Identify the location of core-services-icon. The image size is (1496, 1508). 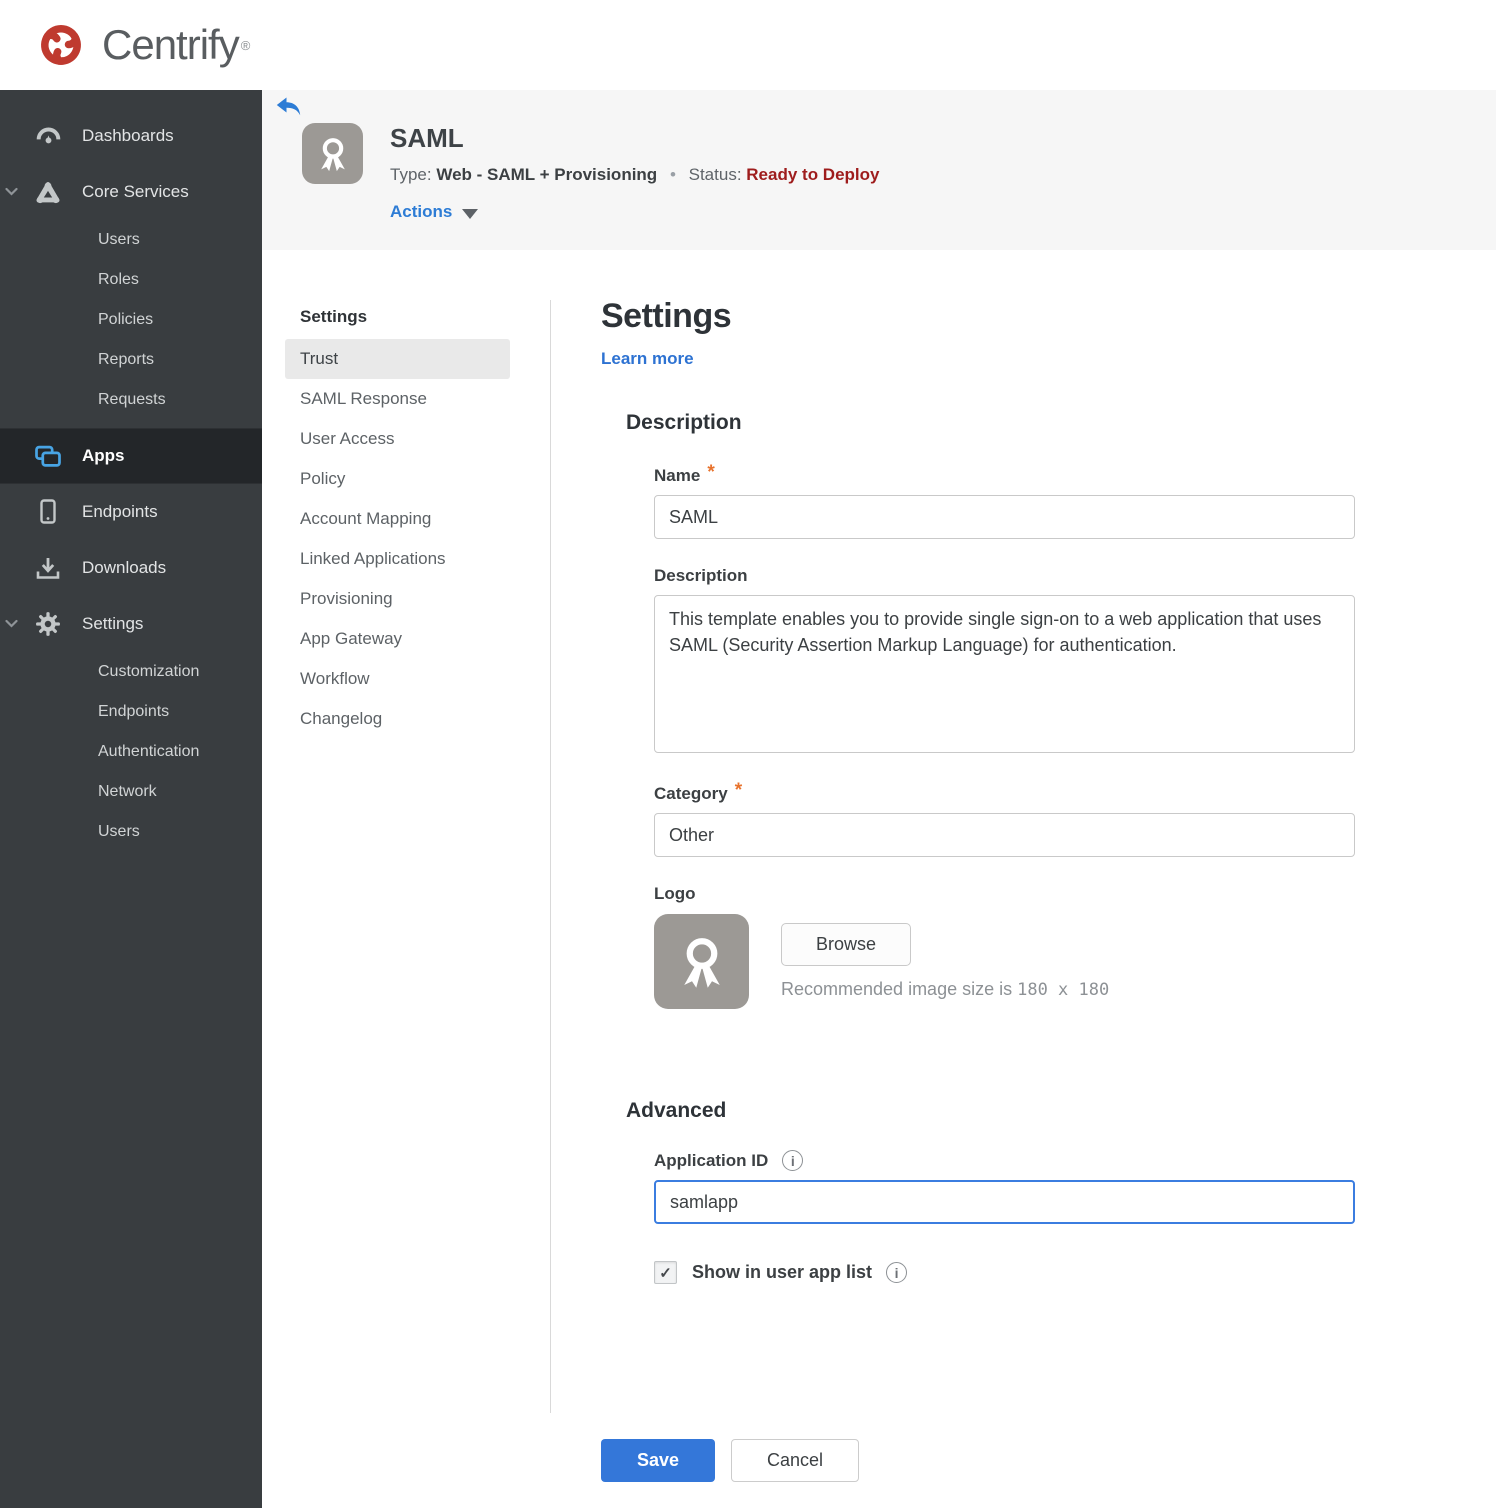
(48, 192).